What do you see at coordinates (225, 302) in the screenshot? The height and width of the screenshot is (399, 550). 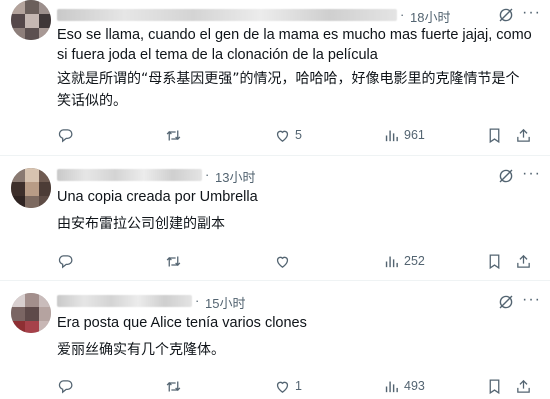 I see `timestamp: 15小时` at bounding box center [225, 302].